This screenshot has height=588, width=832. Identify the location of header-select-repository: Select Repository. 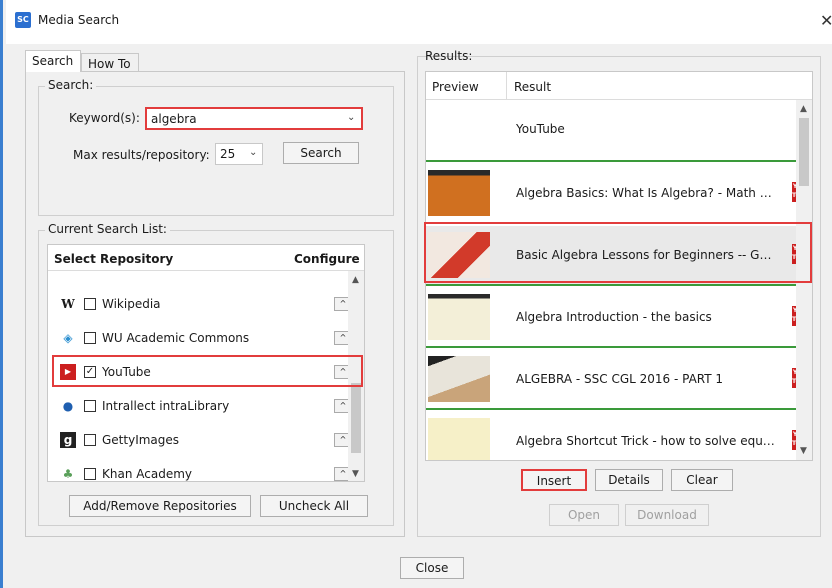
(114, 259).